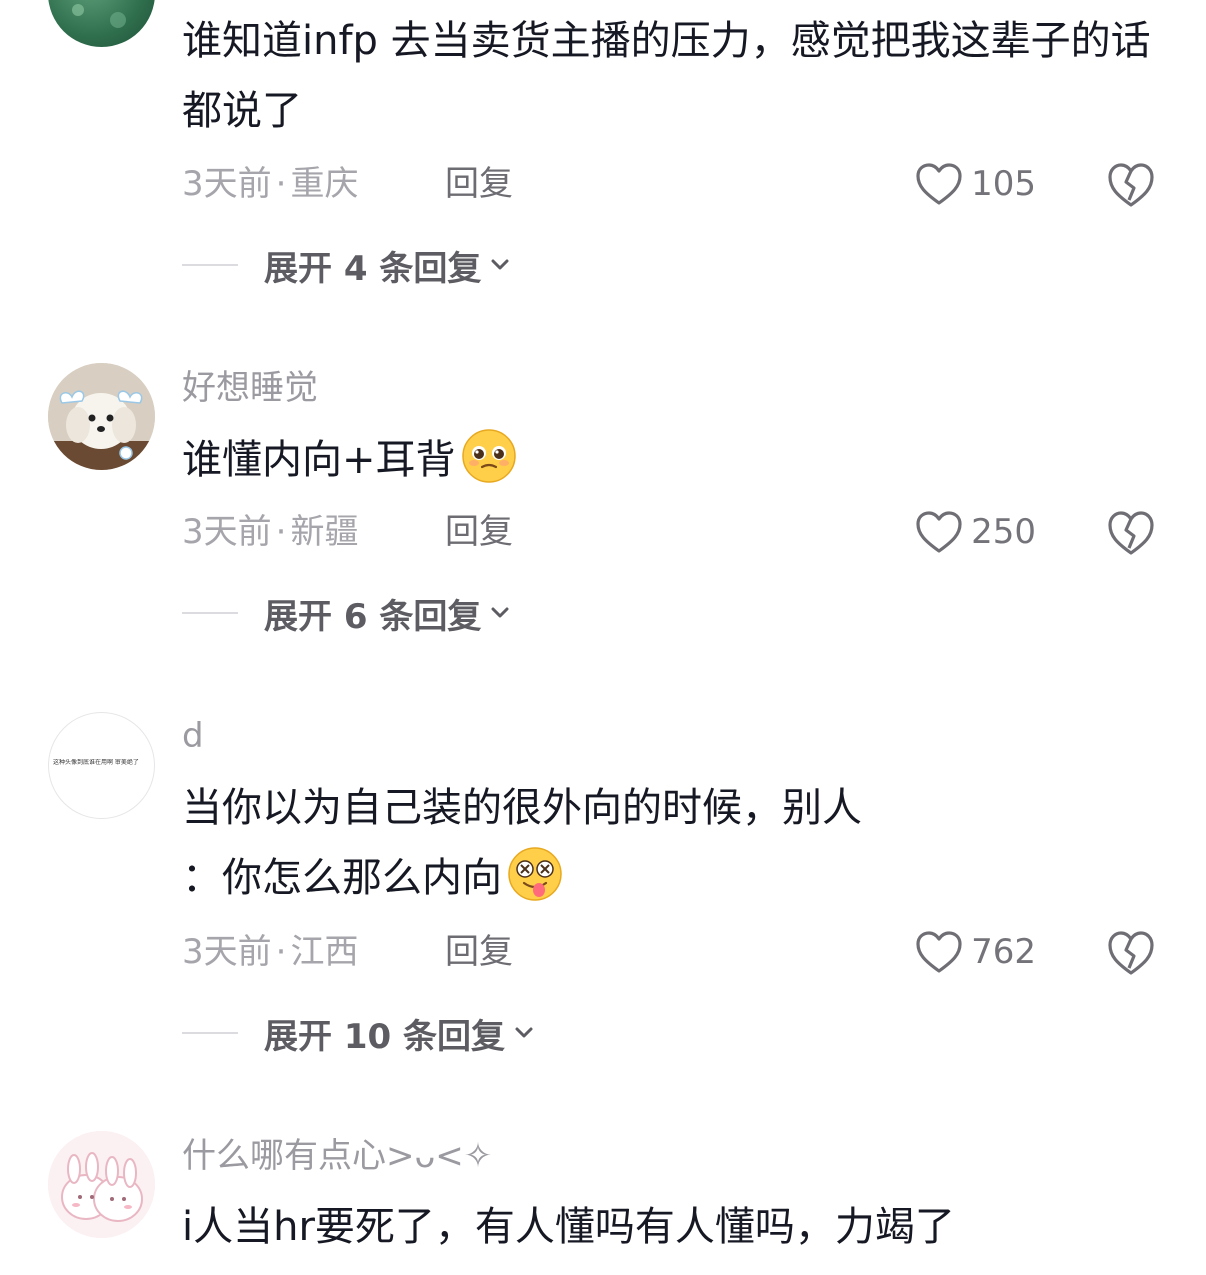  I want to click on pink-bunny-avatar-icon, so click(101, 1184).